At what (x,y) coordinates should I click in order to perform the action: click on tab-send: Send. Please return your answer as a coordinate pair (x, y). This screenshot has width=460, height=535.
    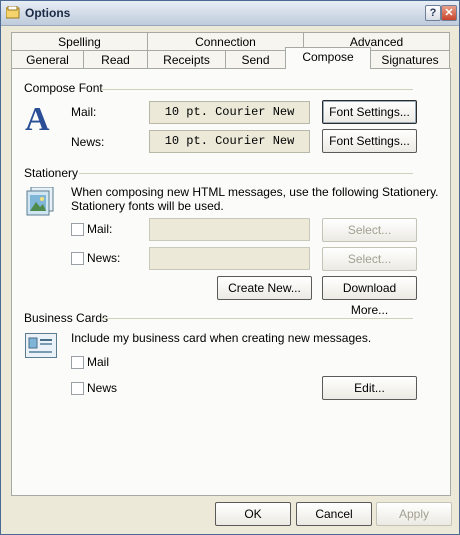
    Looking at the image, I should click on (255, 59).